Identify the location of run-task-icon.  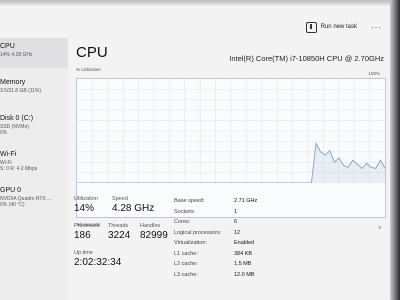
(311, 27).